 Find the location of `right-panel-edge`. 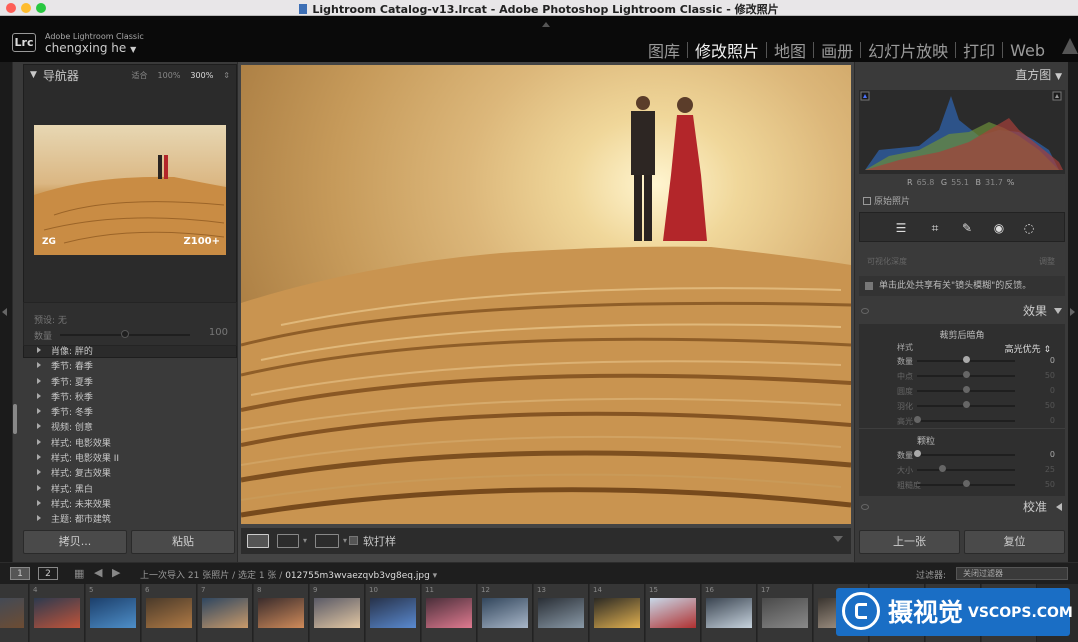

right-panel-edge is located at coordinates (1073, 312).